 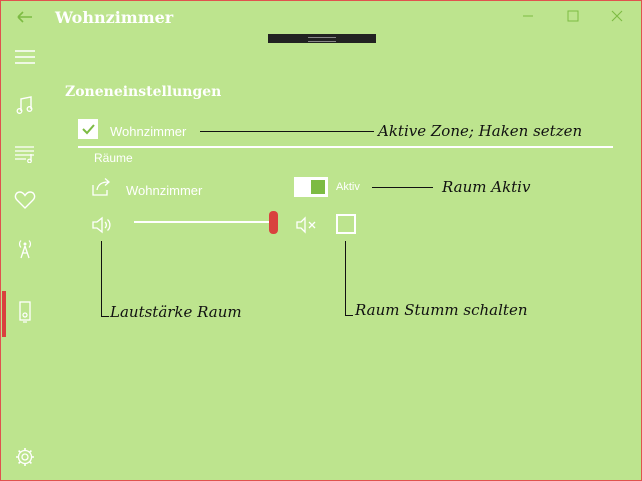 I want to click on sidebar-item-music, so click(x=25, y=105).